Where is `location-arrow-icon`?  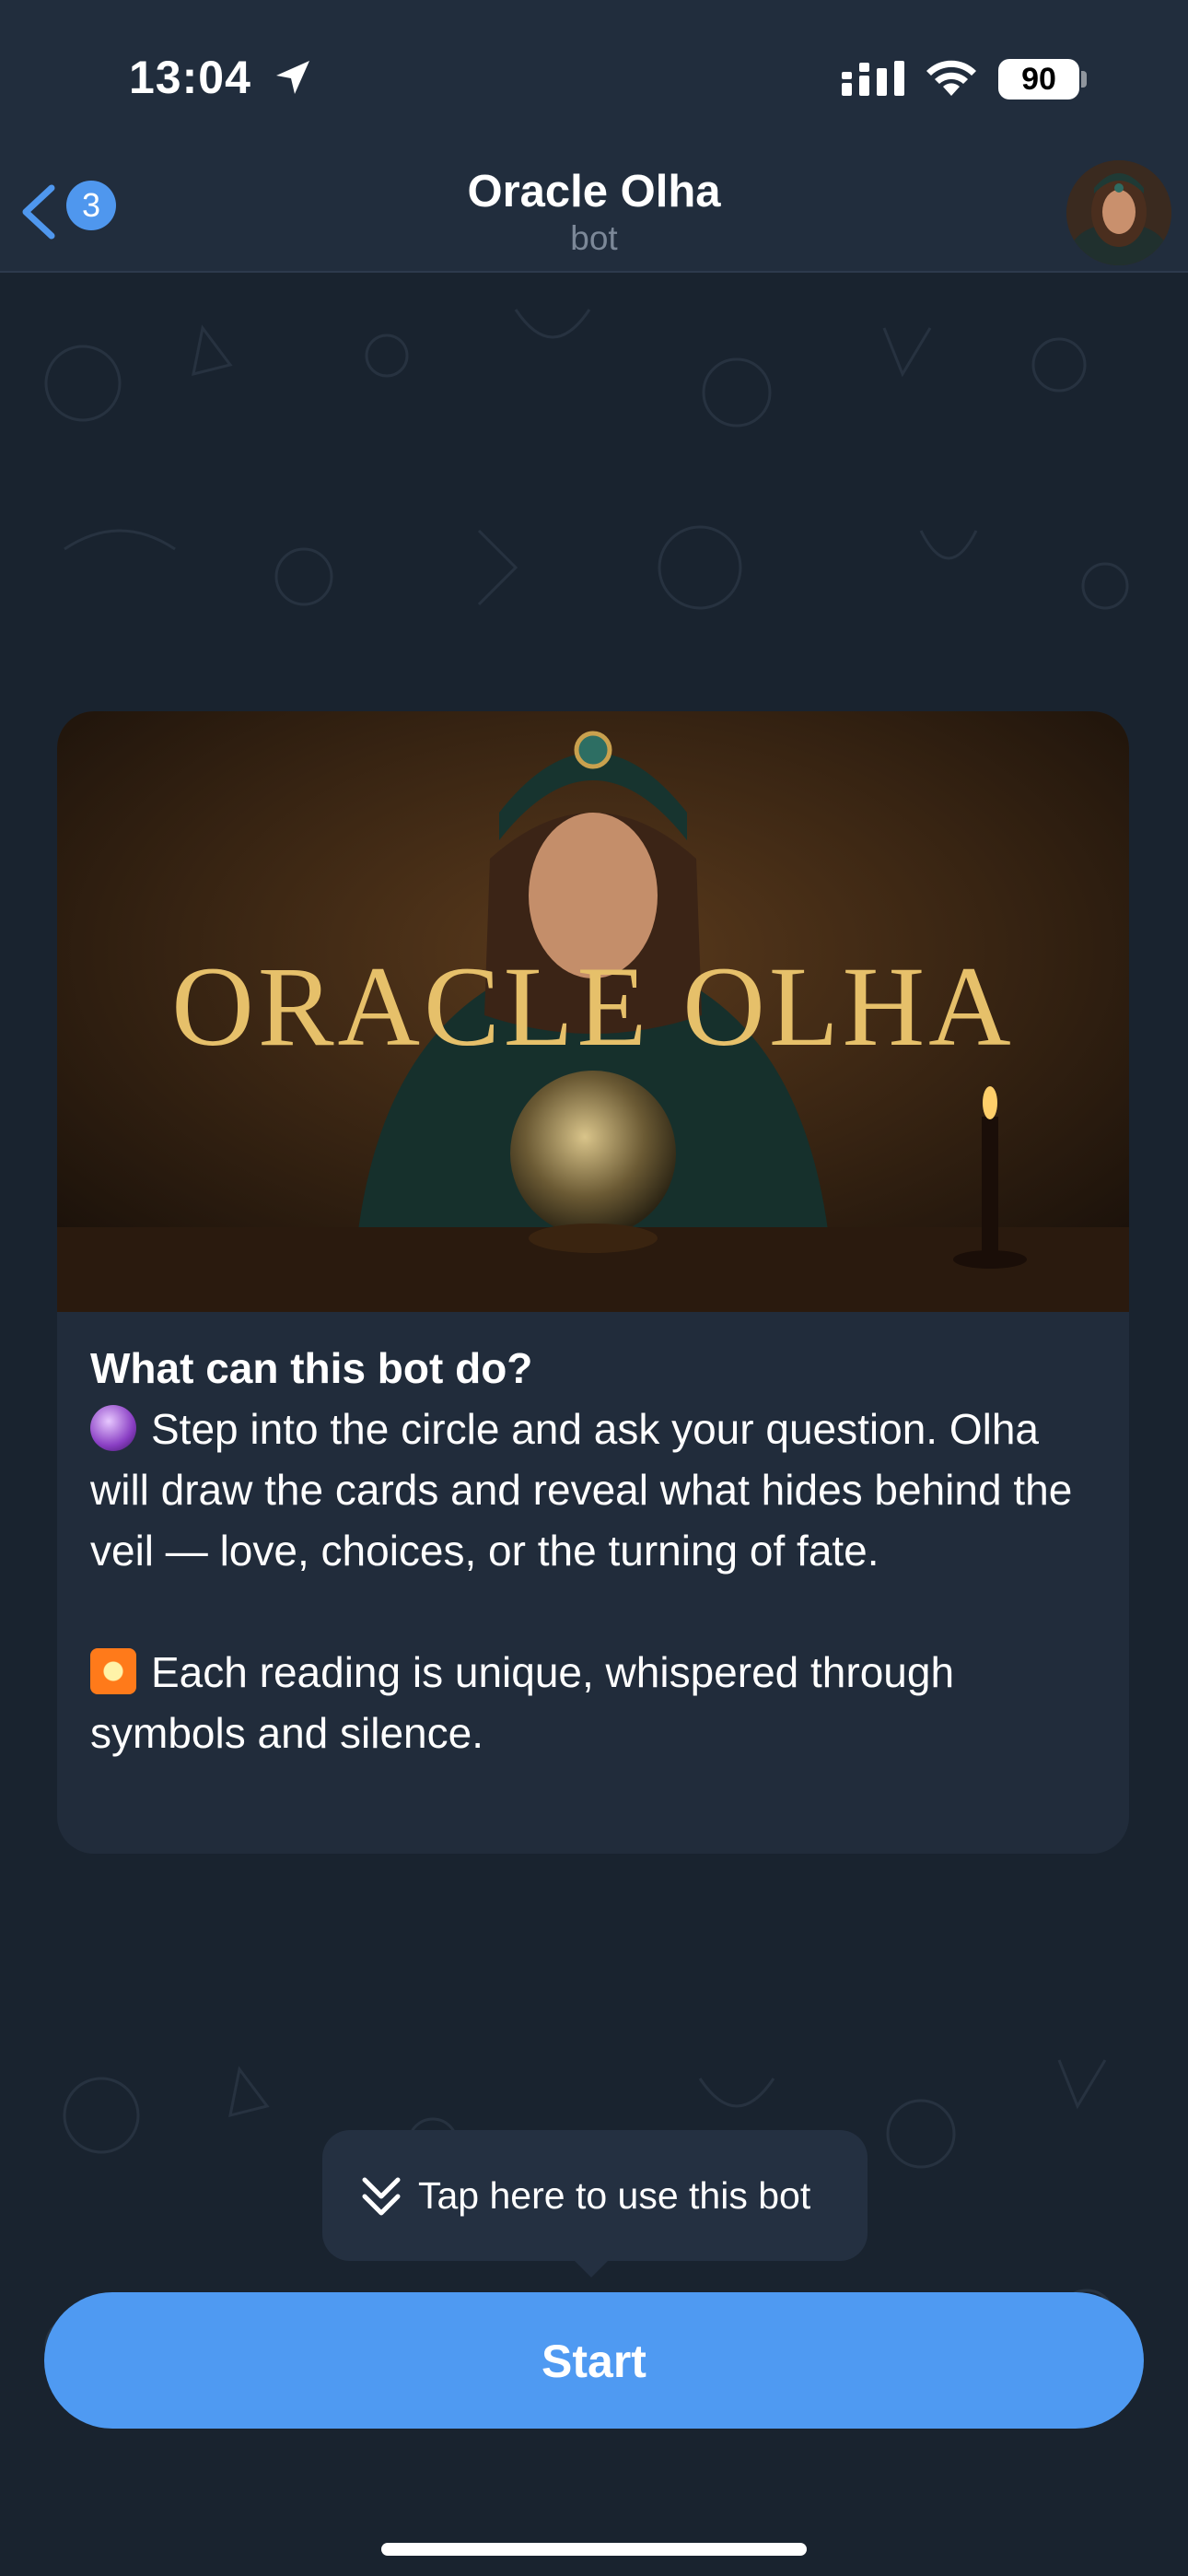
location-arrow-icon is located at coordinates (292, 77).